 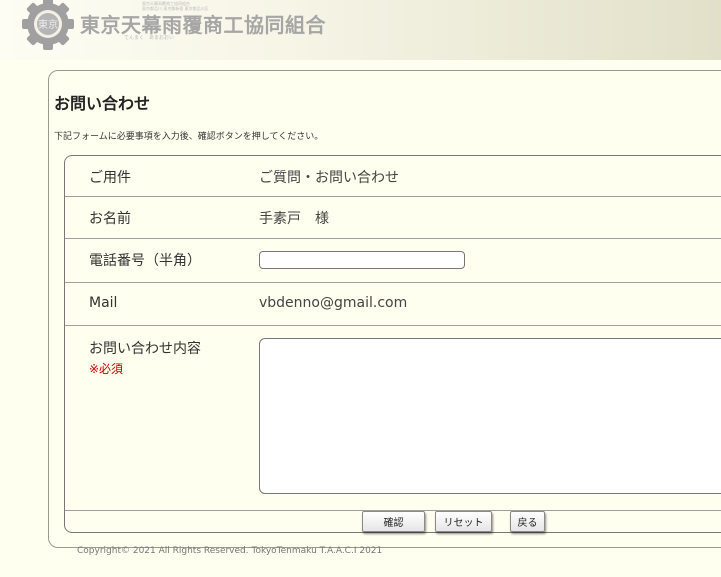 What do you see at coordinates (103, 303) in the screenshot?
I see `mail-label: Mail` at bounding box center [103, 303].